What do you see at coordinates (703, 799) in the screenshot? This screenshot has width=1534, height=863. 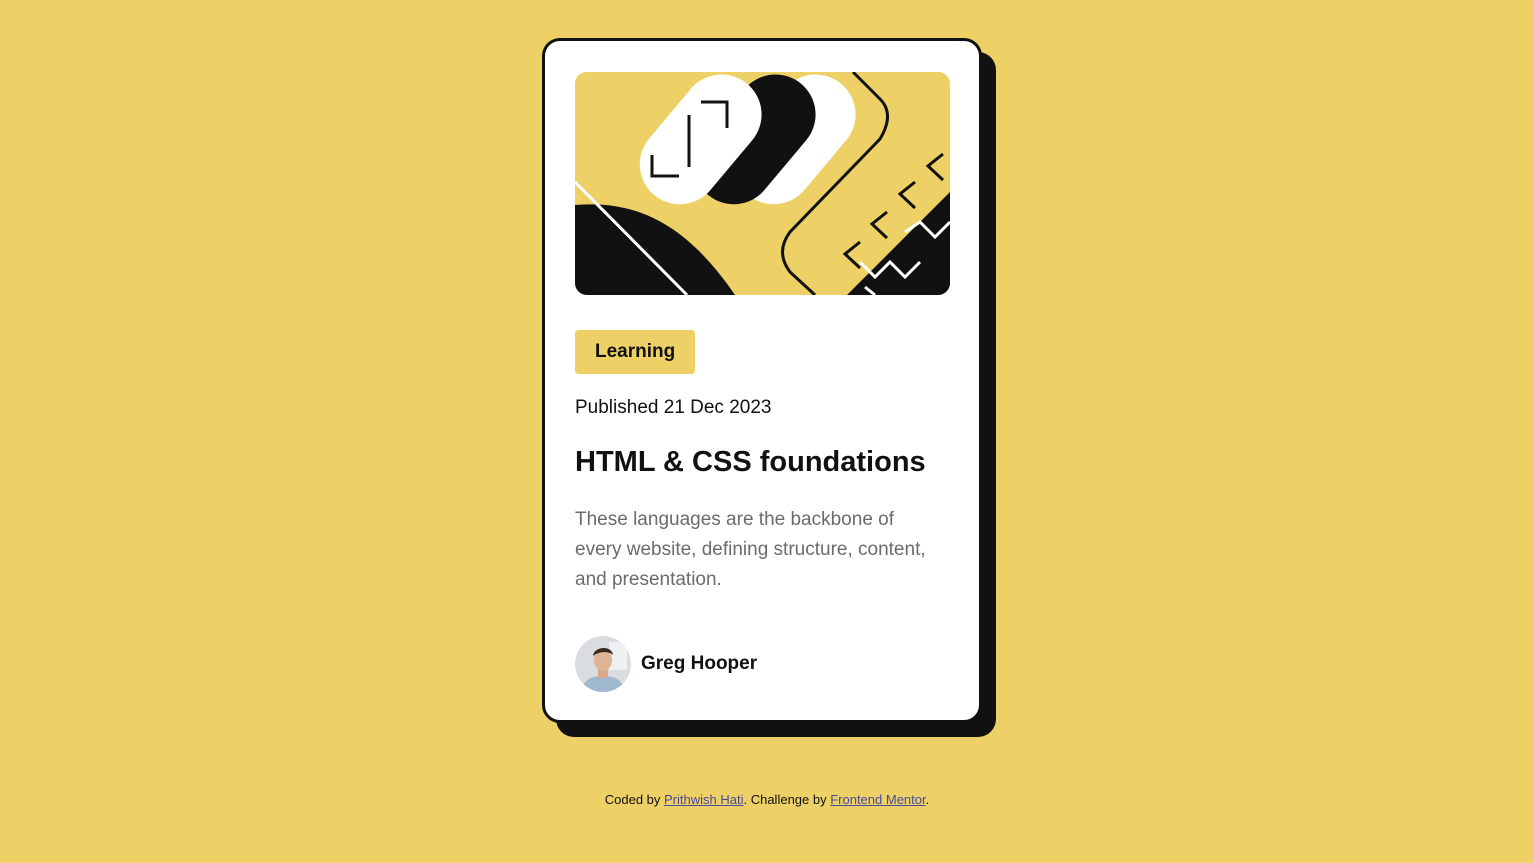 I see `author-link: Prithwish Hati` at bounding box center [703, 799].